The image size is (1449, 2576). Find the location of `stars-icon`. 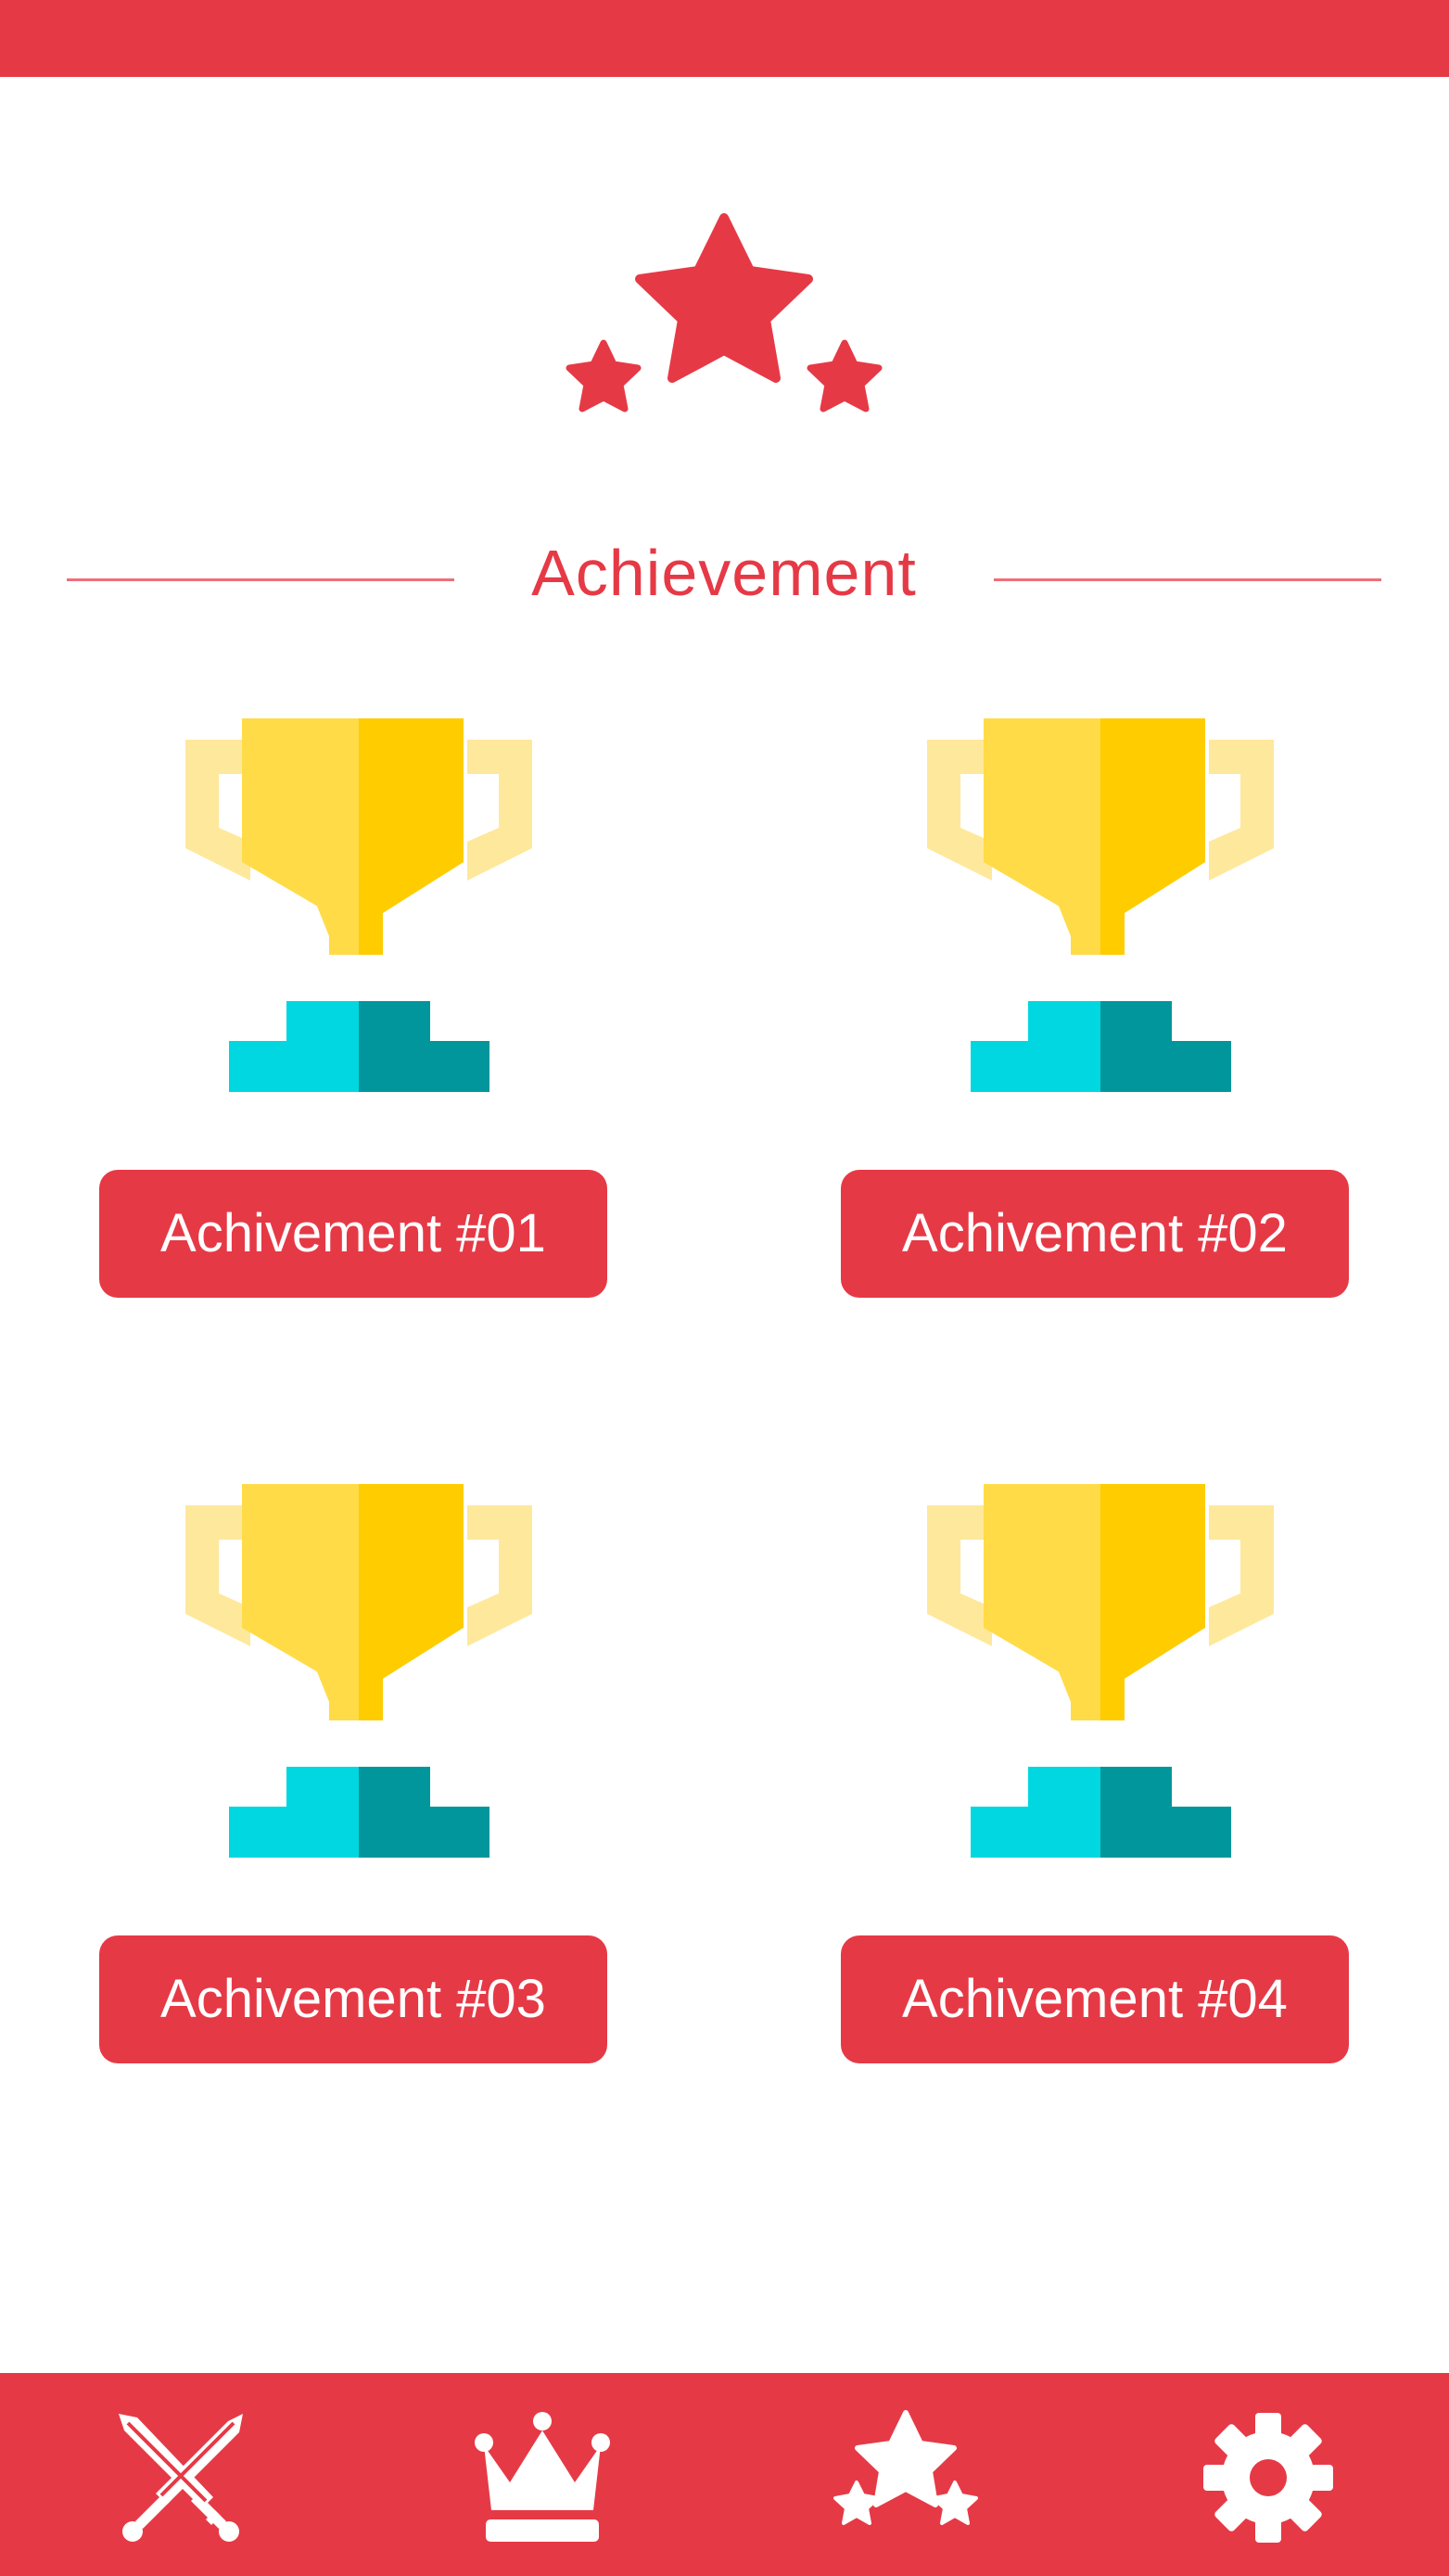

stars-icon is located at coordinates (905, 2467).